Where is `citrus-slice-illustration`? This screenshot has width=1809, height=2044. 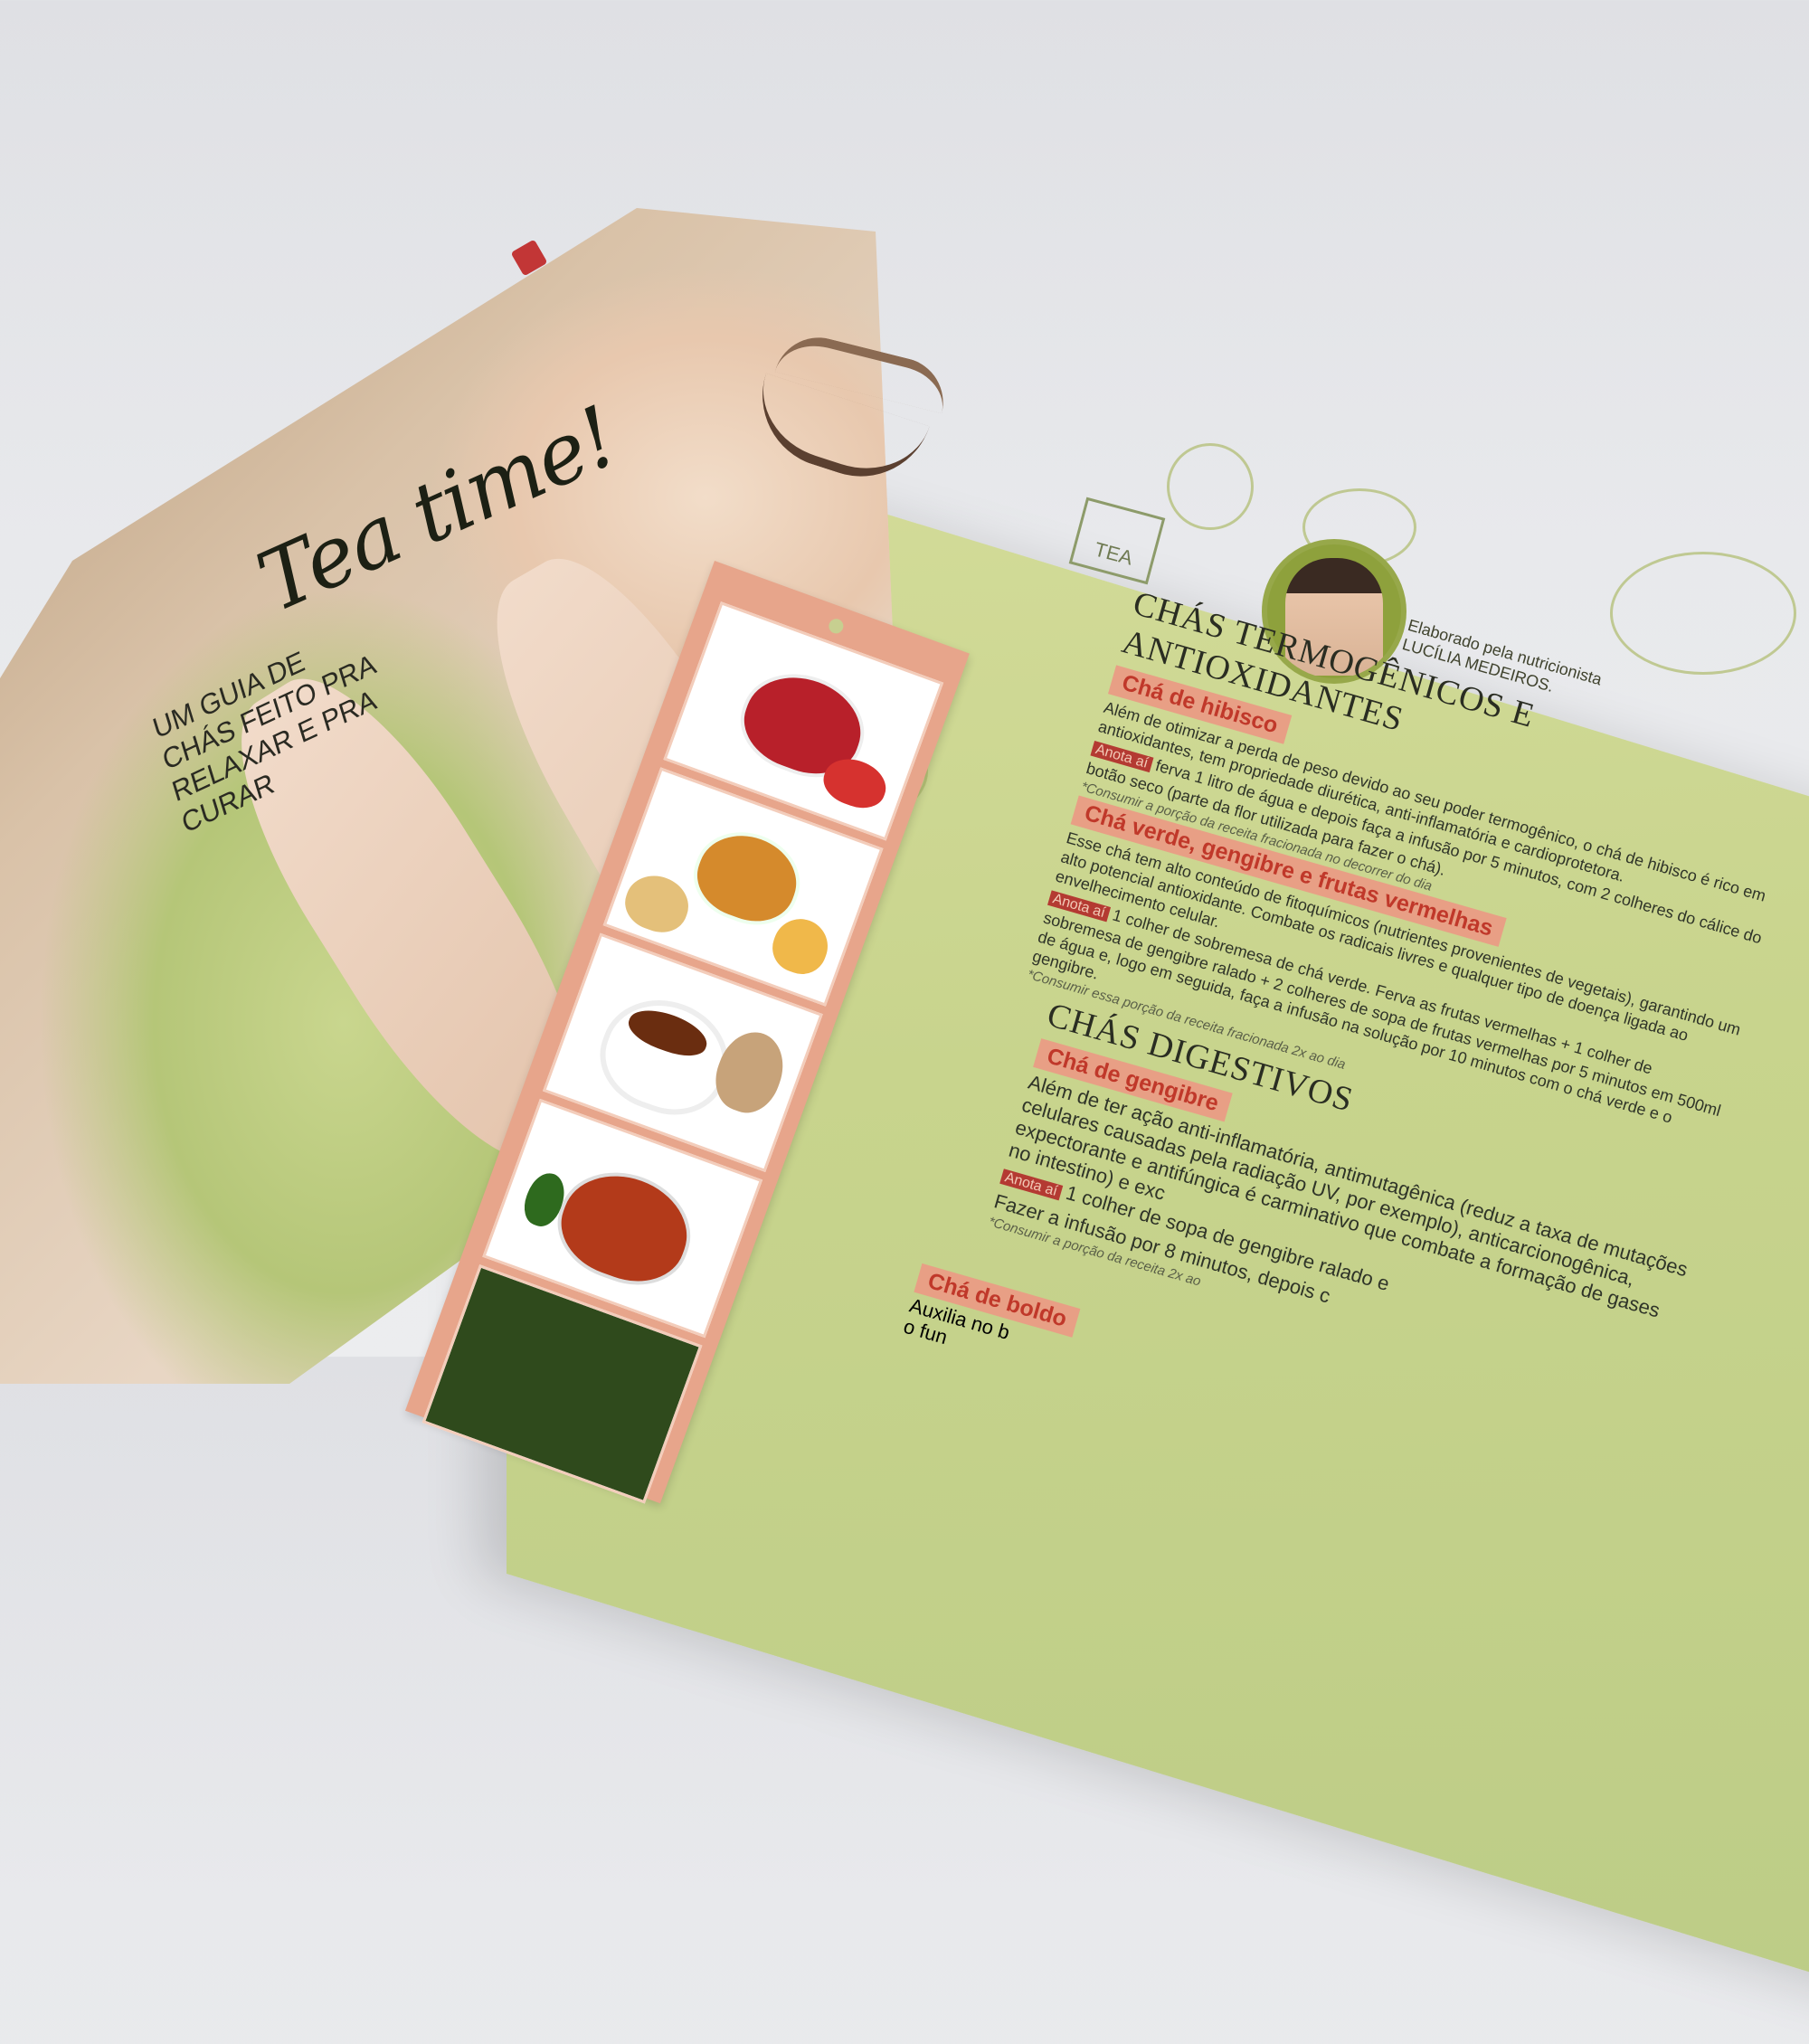
citrus-slice-illustration is located at coordinates (1703, 614).